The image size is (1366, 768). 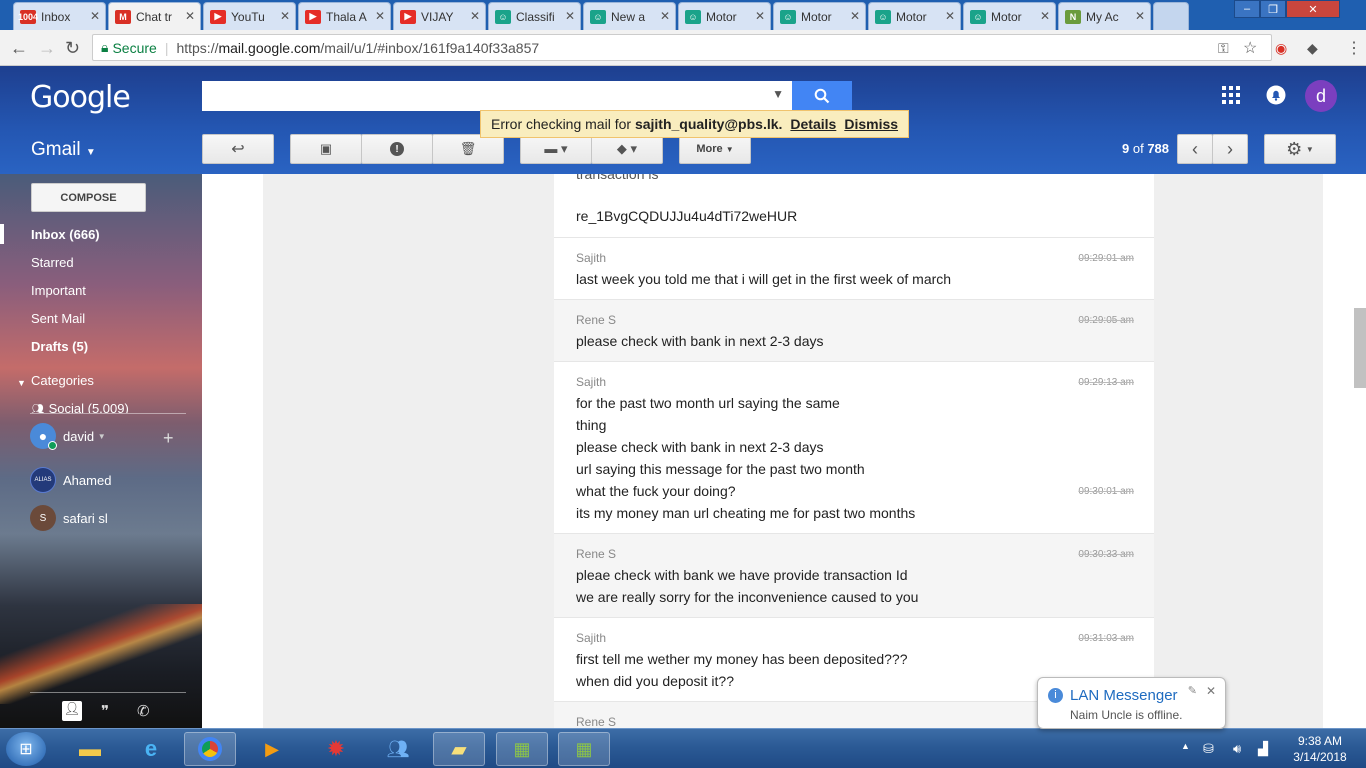 I want to click on divider, so click(x=108, y=692).